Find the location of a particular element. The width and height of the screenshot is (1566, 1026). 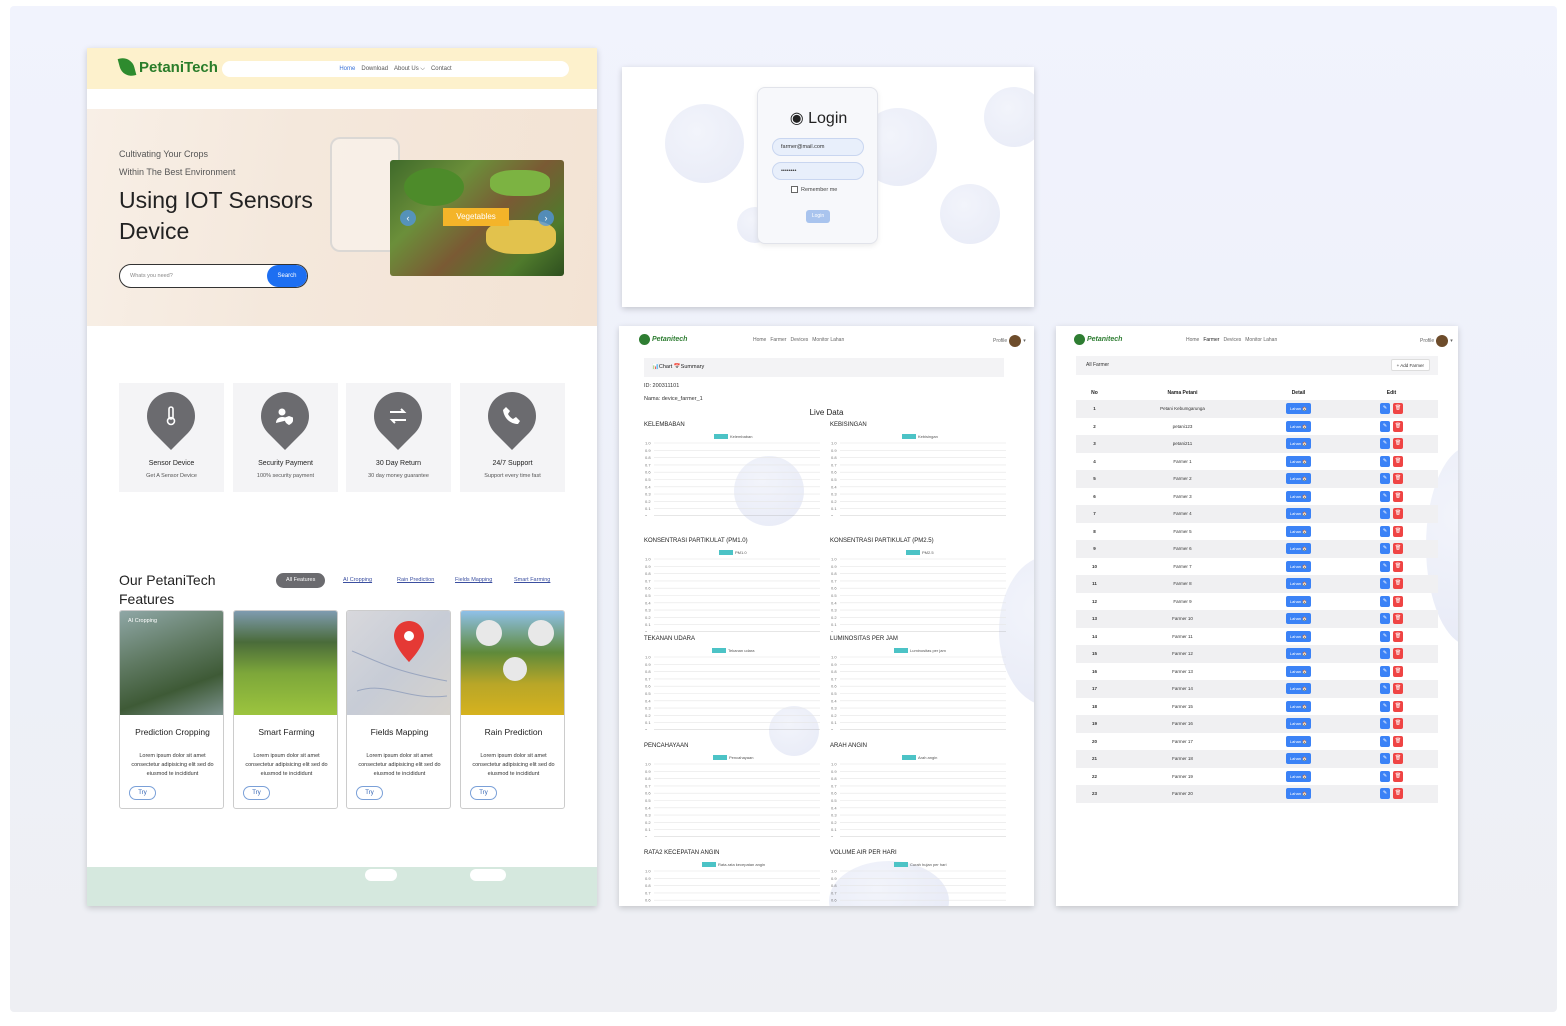

chart-legend: Curah hujan per hari is located at coordinates (920, 864).